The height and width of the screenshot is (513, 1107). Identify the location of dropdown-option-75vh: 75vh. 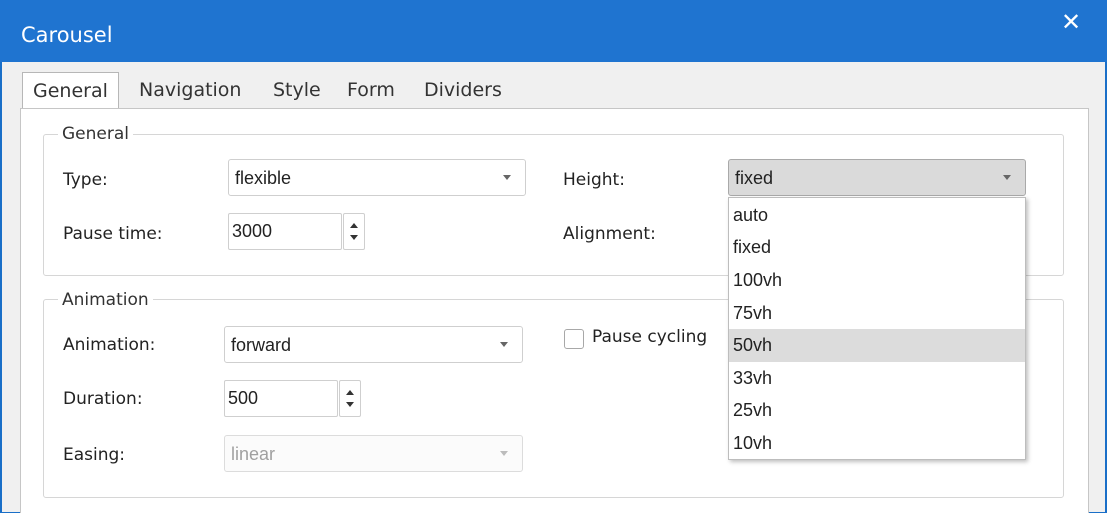
(877, 313).